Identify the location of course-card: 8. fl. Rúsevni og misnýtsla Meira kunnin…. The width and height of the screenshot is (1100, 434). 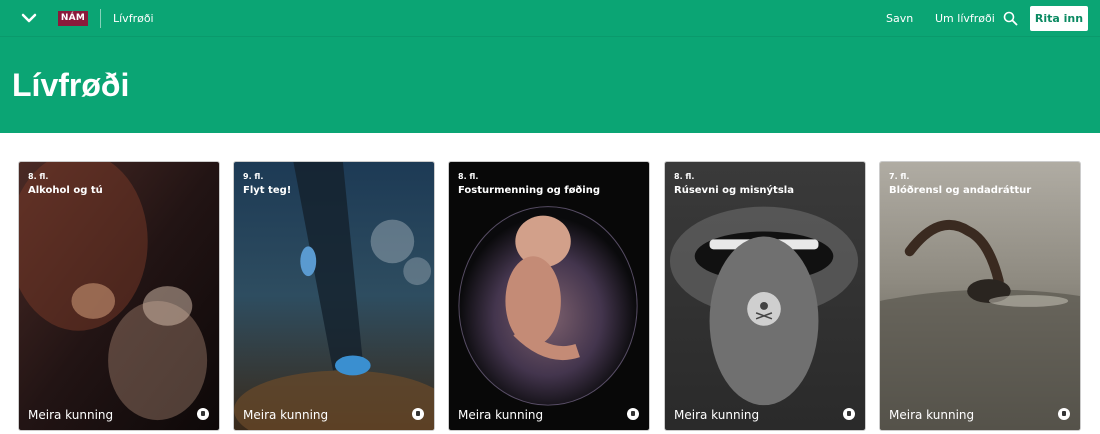
(765, 296).